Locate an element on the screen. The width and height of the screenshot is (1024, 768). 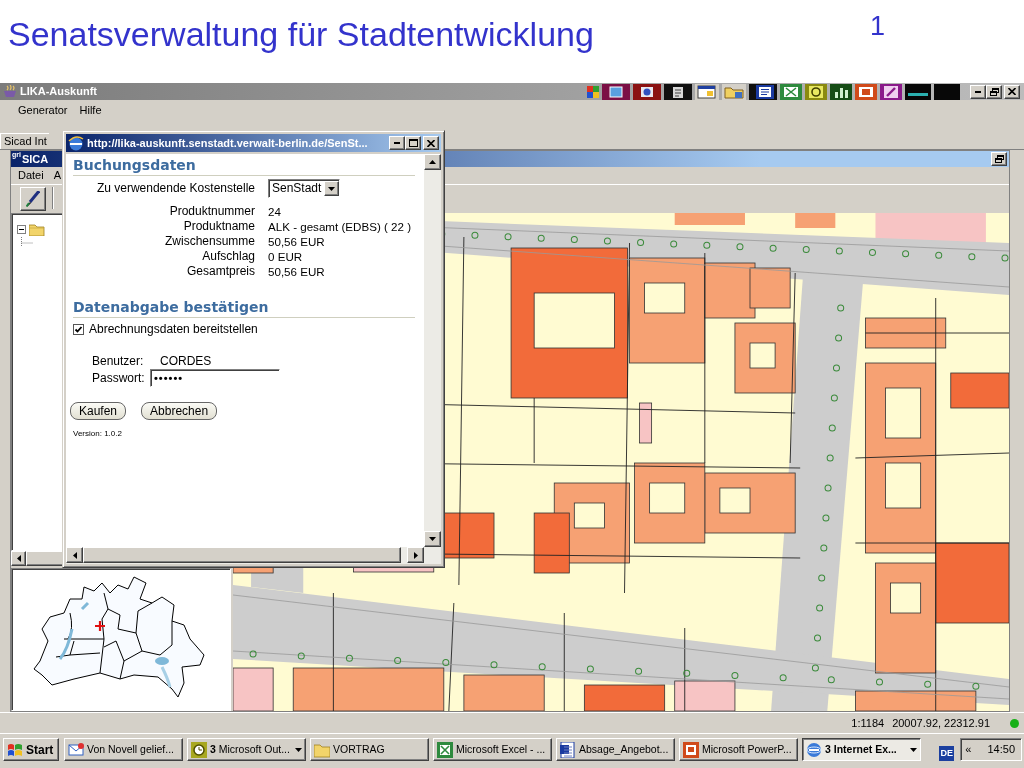
action-button: Kaufen is located at coordinates (98, 411).